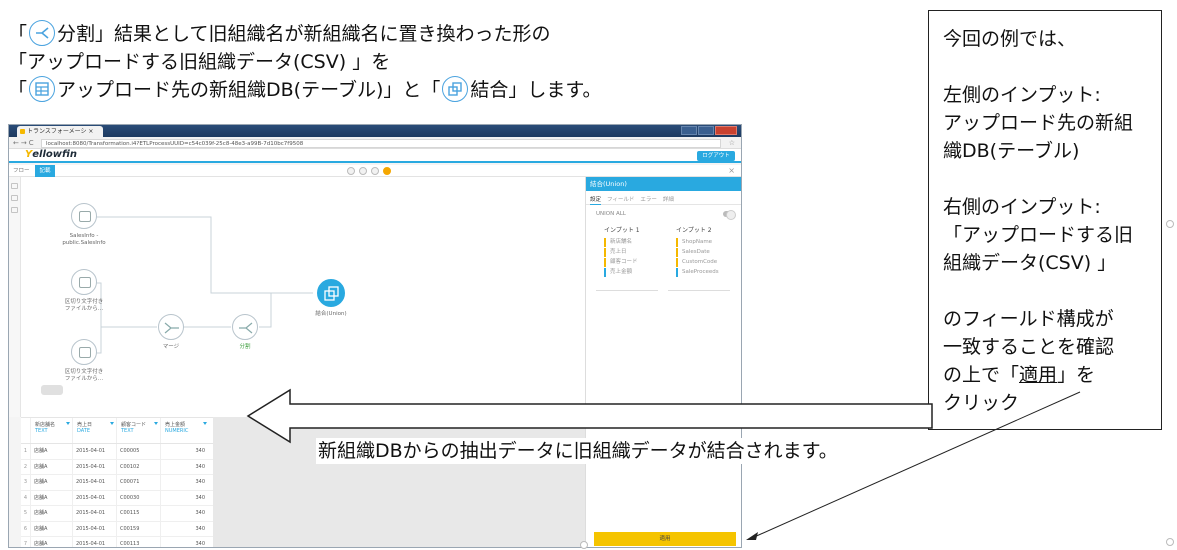 This screenshot has width=1177, height=550. What do you see at coordinates (578, 451) in the screenshot?
I see `caption-text: 新組織DBからの抽出データに旧組織データが結合されます。` at bounding box center [578, 451].